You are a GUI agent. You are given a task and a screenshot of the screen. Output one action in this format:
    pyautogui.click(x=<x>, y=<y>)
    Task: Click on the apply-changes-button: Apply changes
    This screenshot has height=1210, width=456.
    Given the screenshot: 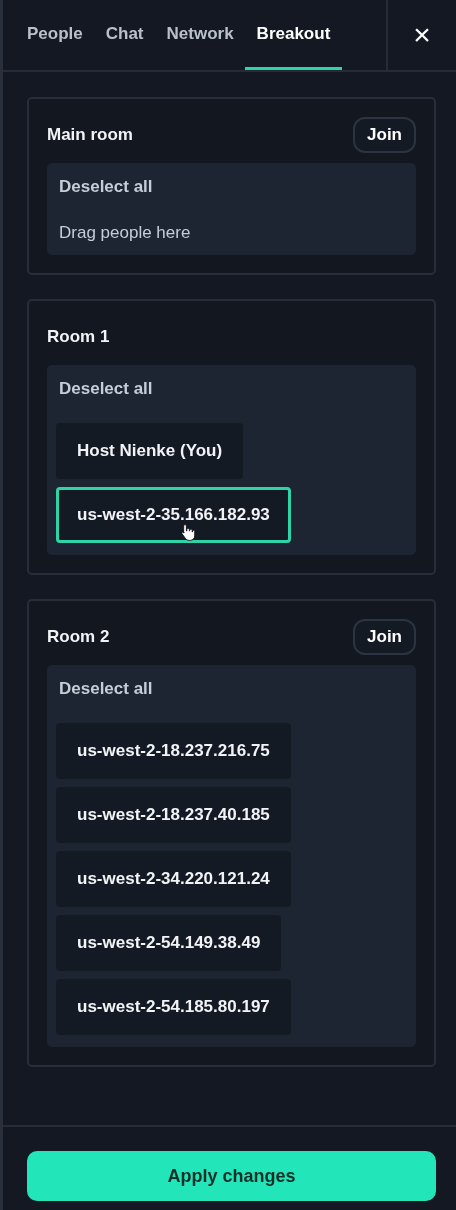 What is the action you would take?
    pyautogui.click(x=231, y=1176)
    